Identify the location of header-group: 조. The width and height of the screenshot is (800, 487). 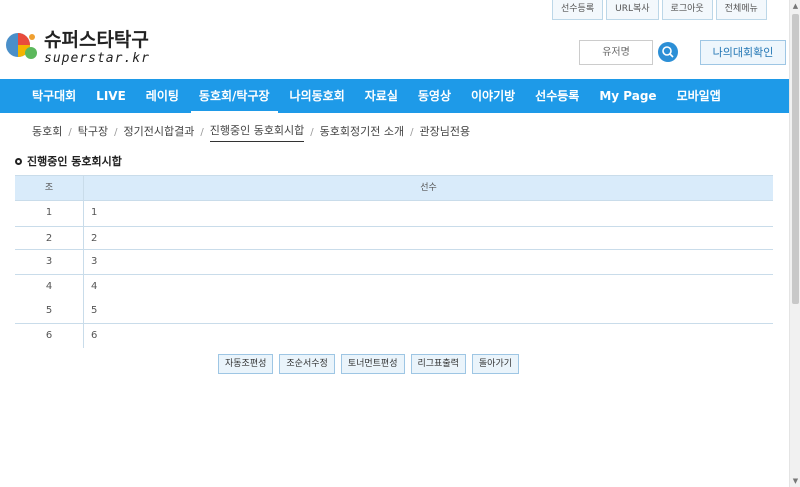
(49, 188).